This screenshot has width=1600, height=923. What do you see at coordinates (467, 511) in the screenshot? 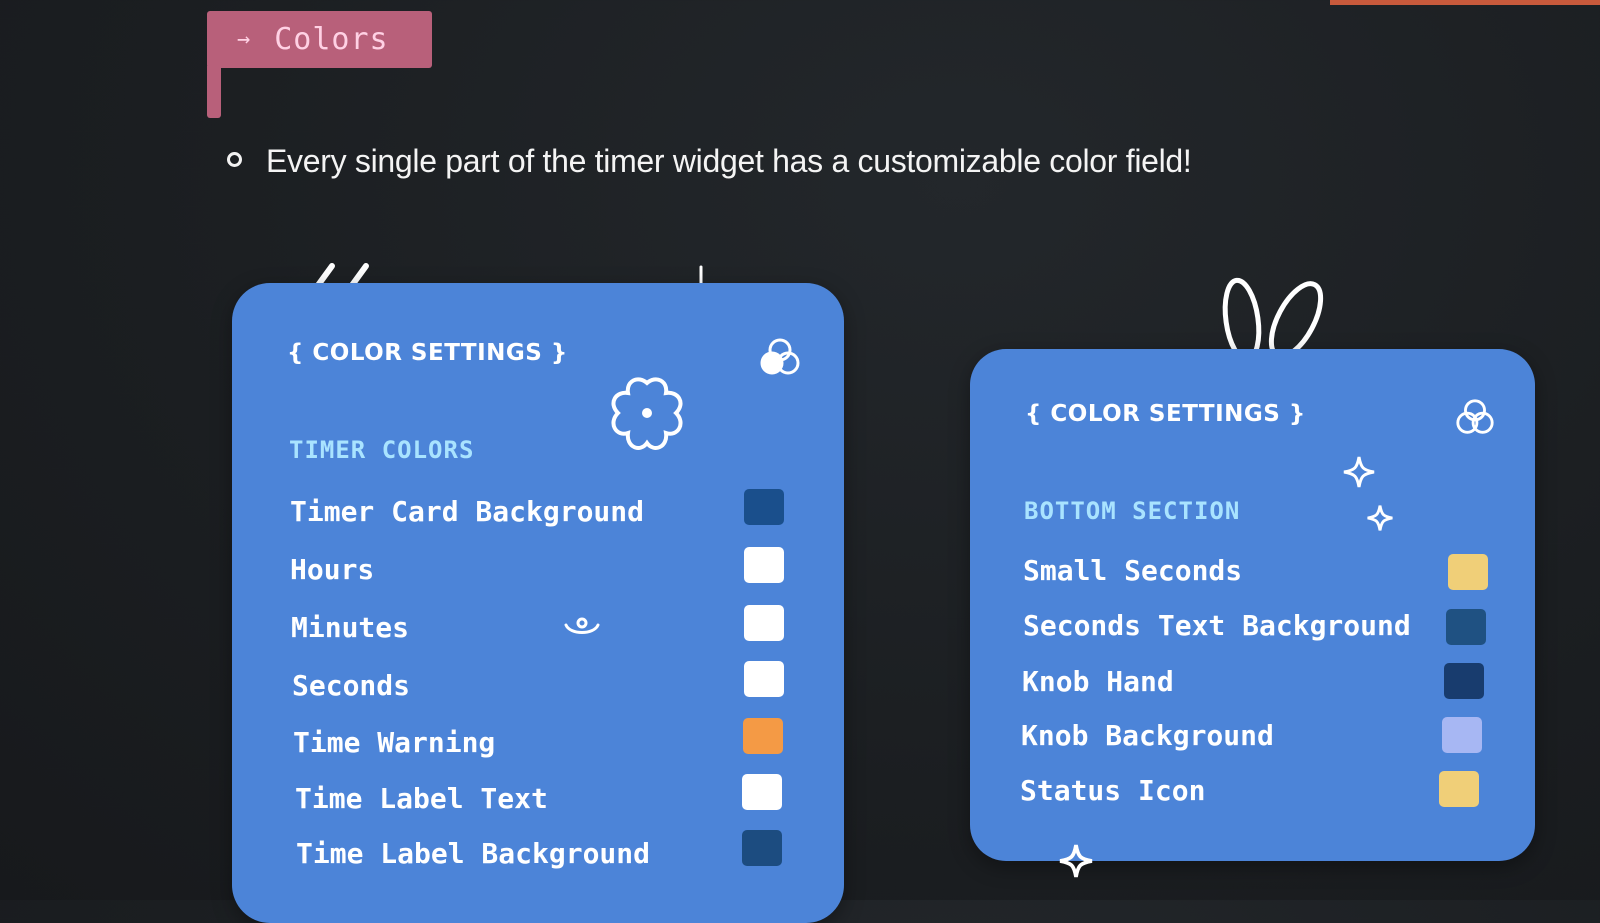
I see `setting-label: Timer Card Background` at bounding box center [467, 511].